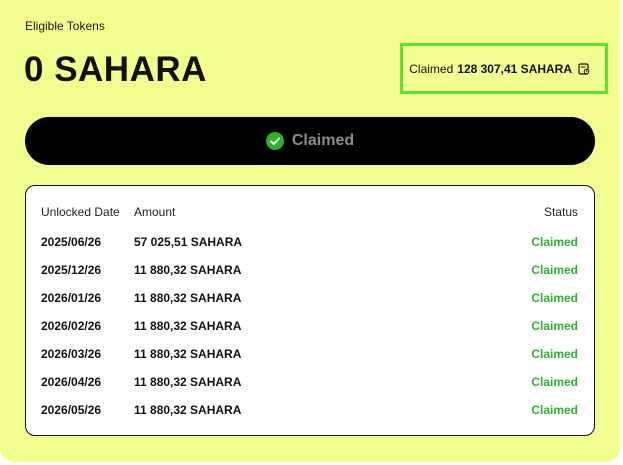 Image resolution: width=623 pixels, height=465 pixels. Describe the element at coordinates (188, 242) in the screenshot. I see `unlock-amount: 57 025,51 SAHARA` at that location.